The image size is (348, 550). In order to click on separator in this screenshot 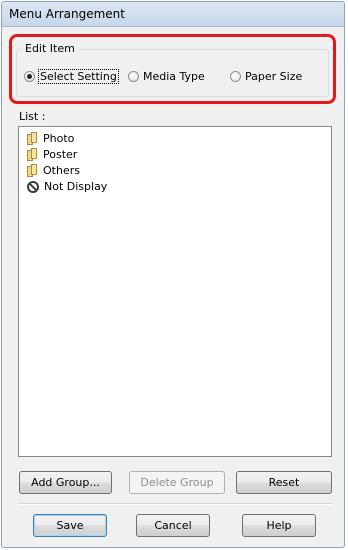, I will do `click(175, 504)`.